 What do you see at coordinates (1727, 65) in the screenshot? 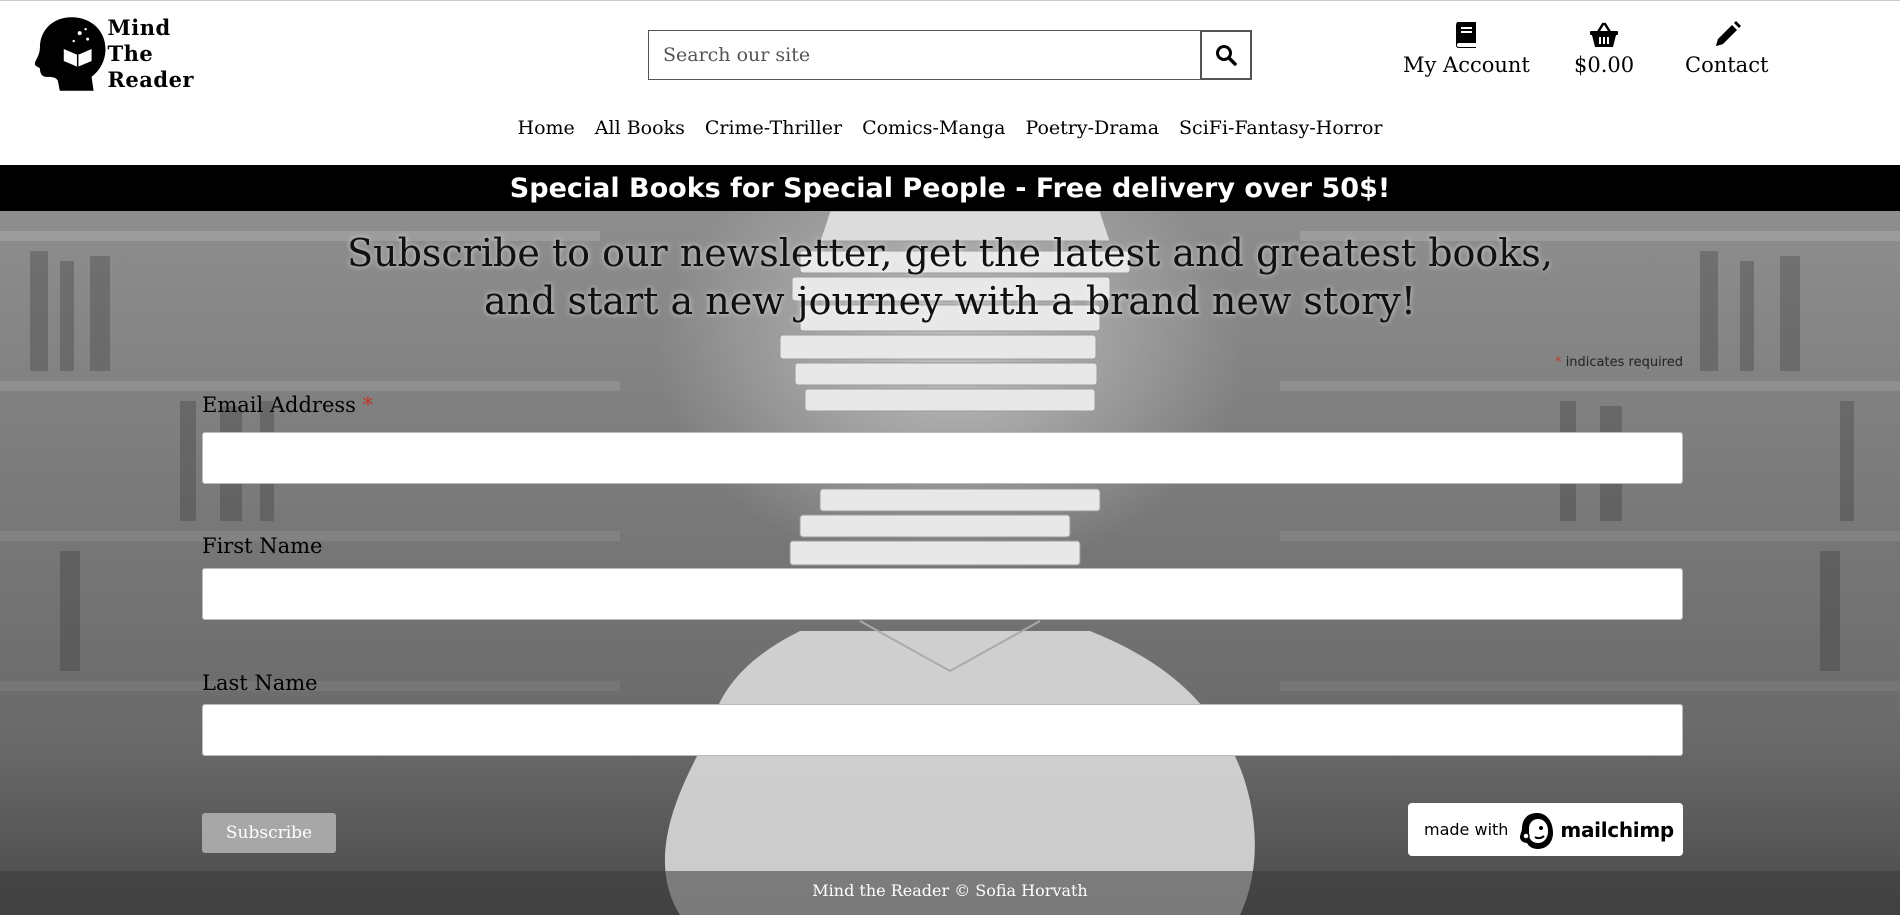
I see `contact-label: Contact` at bounding box center [1727, 65].